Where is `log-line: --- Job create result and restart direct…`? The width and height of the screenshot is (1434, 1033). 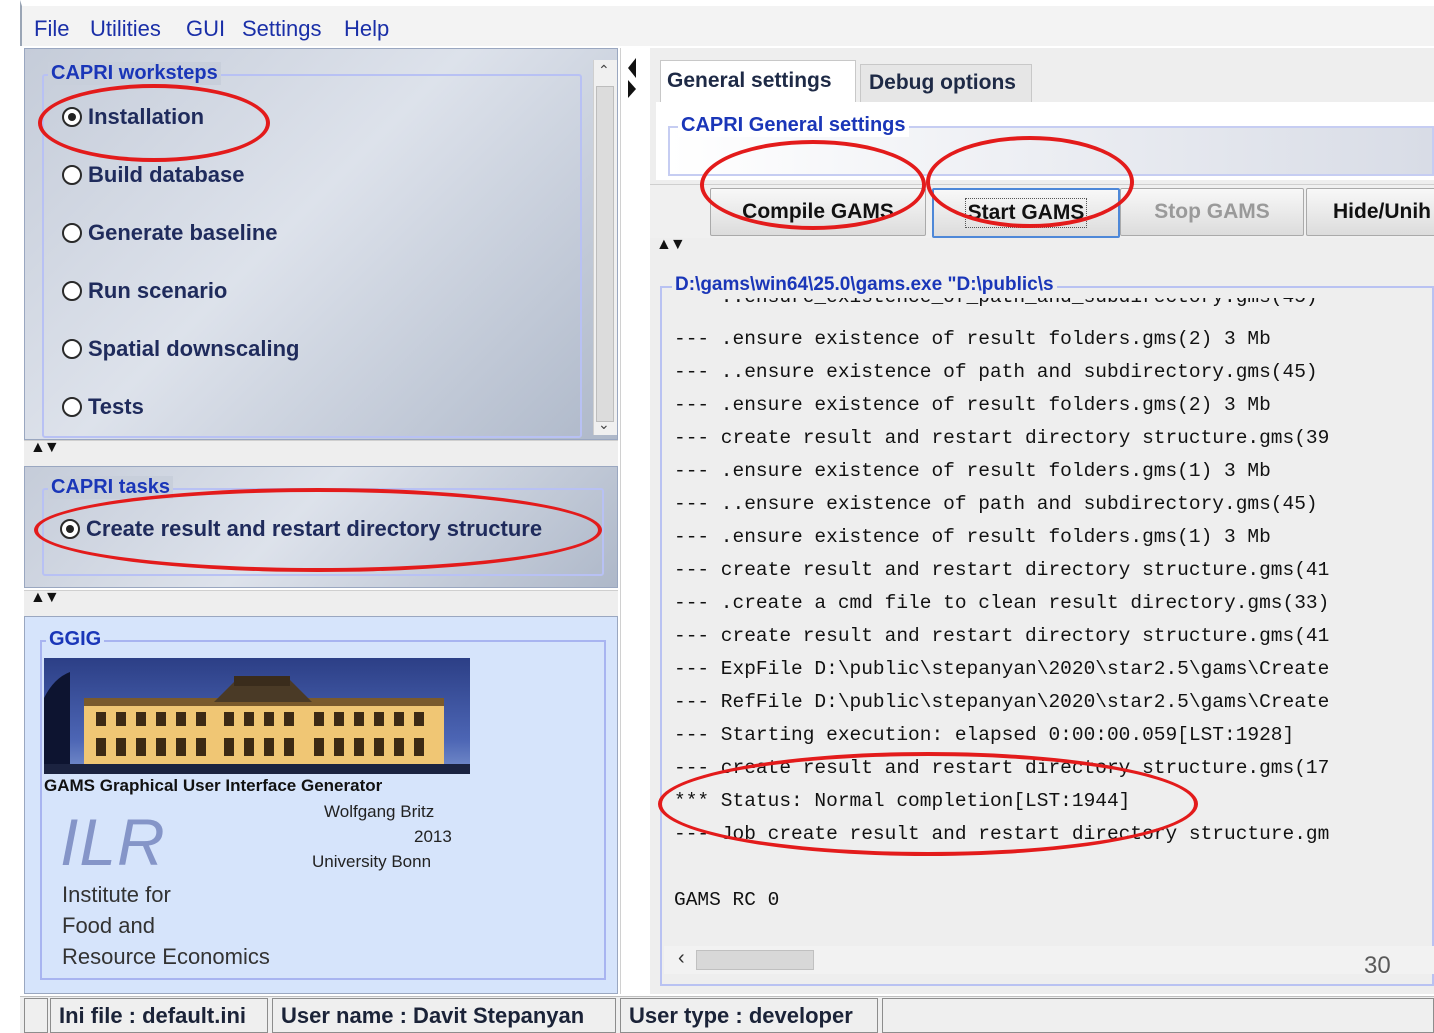
log-line: --- Job create result and restart direct… is located at coordinates (1002, 834).